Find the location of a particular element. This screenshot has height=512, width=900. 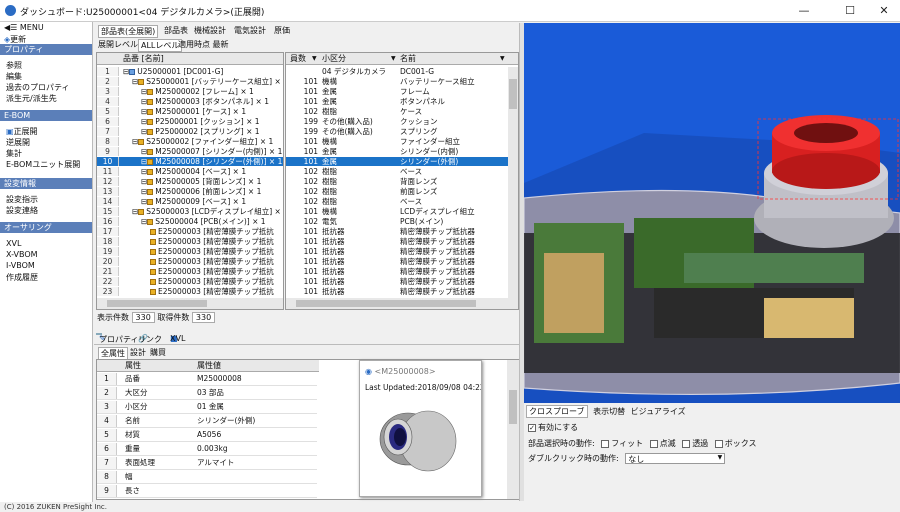

sidebar-item-x-vbom: X-VBOM is located at coordinates (22, 254).